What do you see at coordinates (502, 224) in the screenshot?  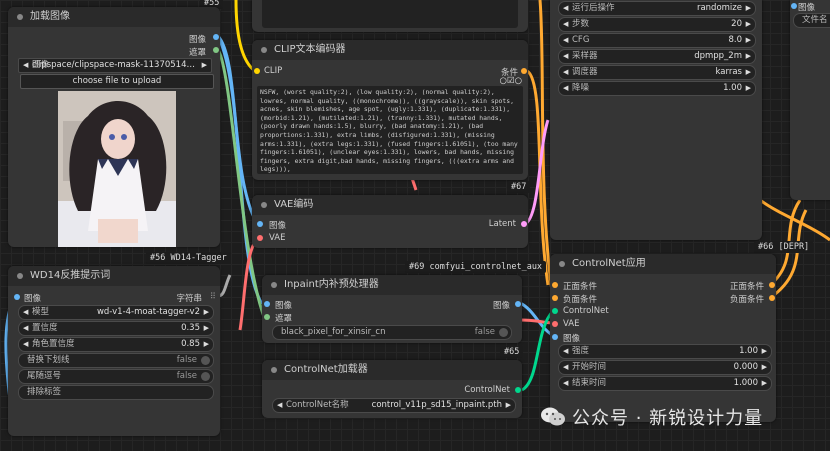 I see `output-latent-label: Latent` at bounding box center [502, 224].